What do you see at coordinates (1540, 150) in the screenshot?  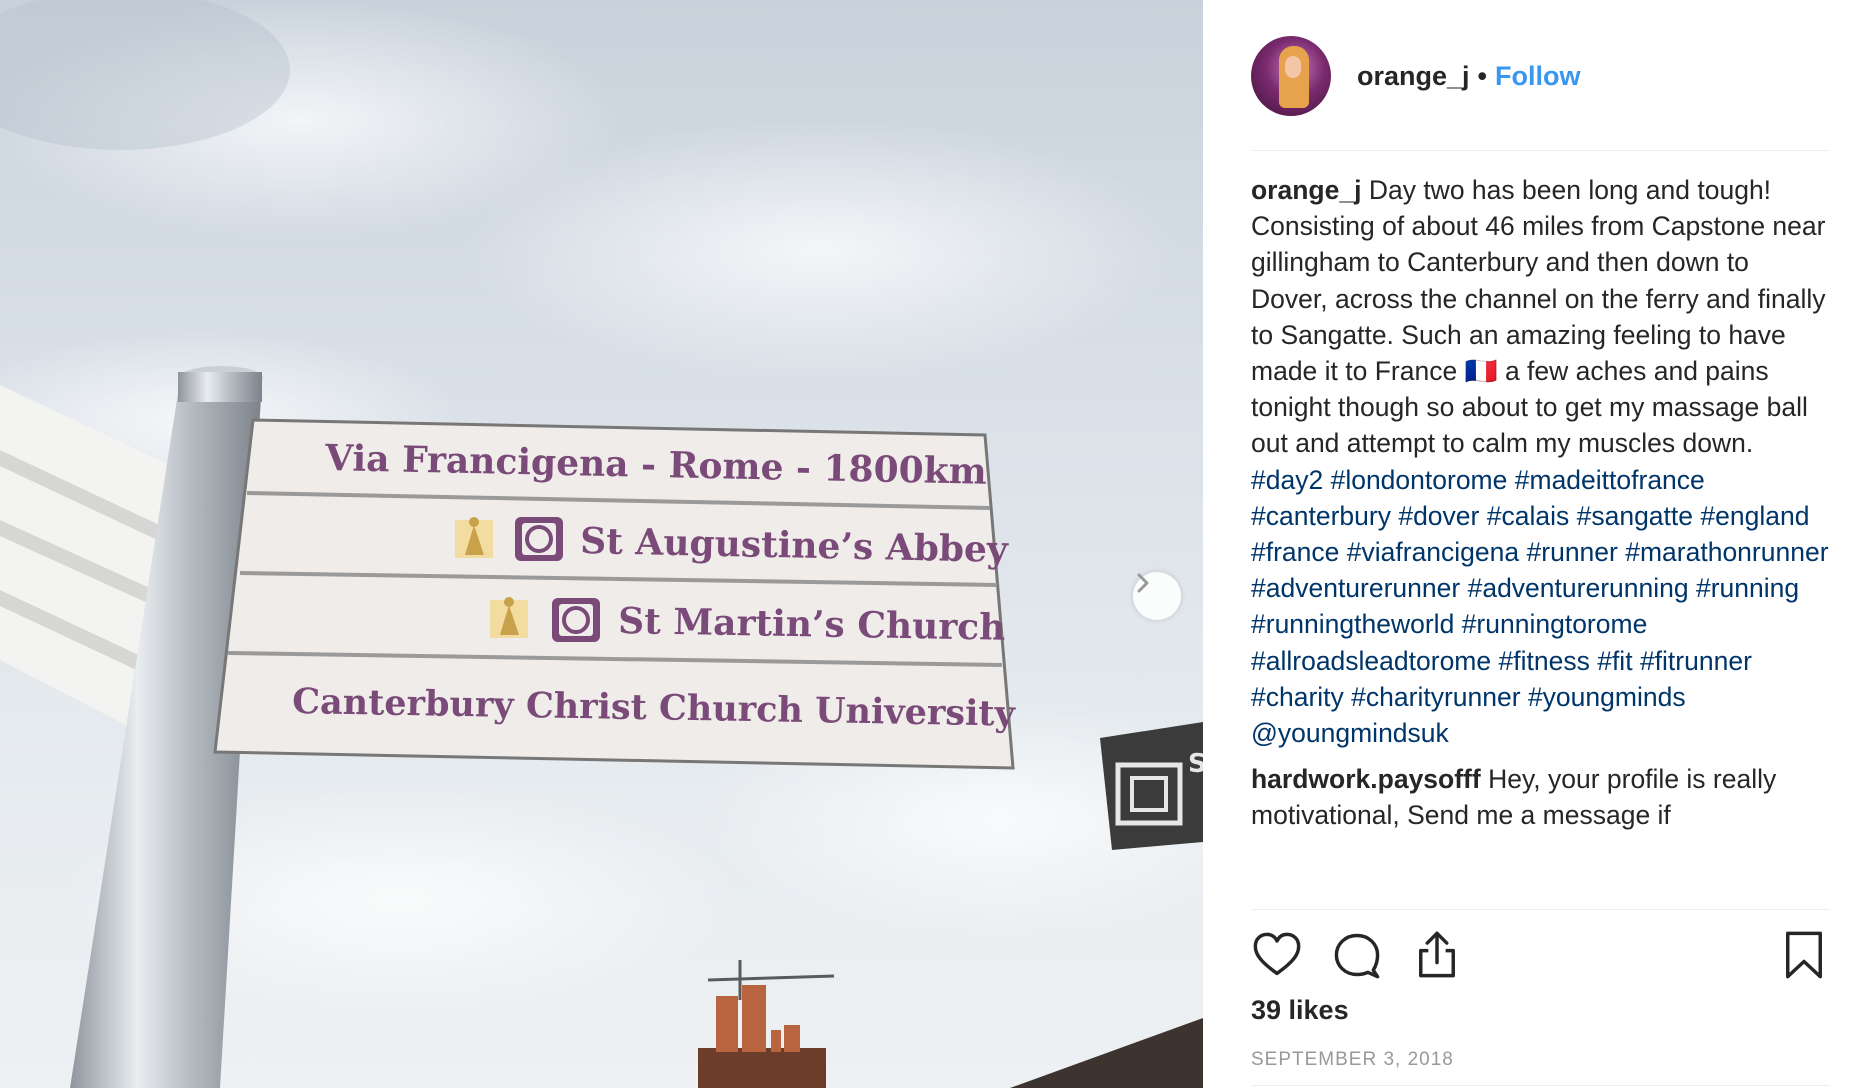 I see `header-divider` at bounding box center [1540, 150].